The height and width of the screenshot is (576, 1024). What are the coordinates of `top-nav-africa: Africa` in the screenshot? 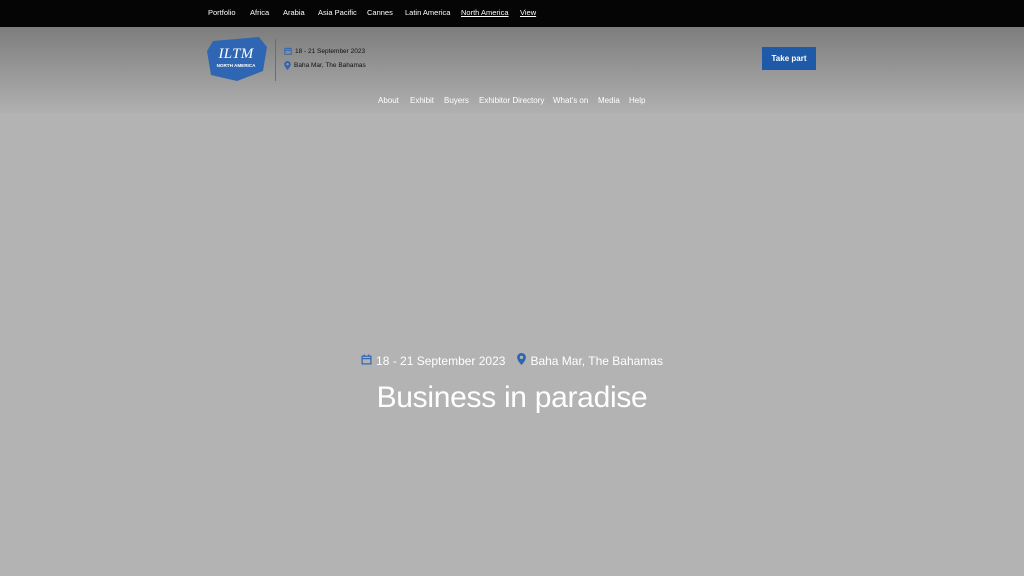 It's located at (259, 12).